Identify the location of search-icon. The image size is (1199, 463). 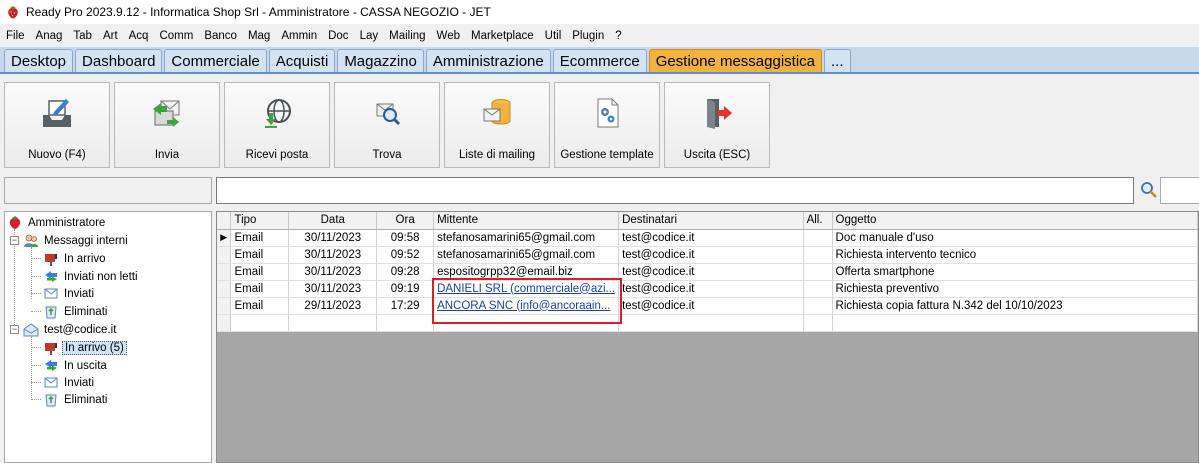
(1149, 190).